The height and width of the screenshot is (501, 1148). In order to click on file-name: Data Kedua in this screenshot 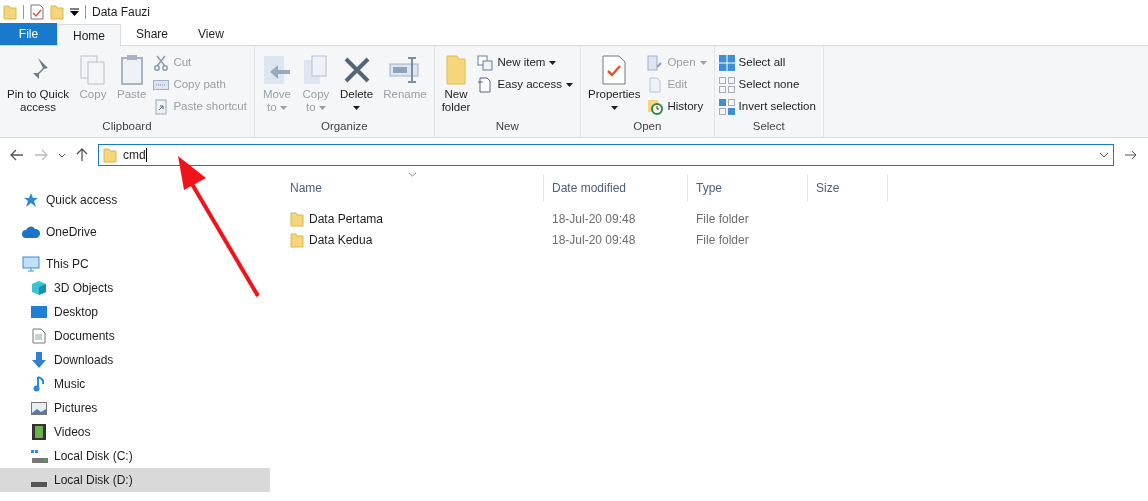, I will do `click(341, 239)`.